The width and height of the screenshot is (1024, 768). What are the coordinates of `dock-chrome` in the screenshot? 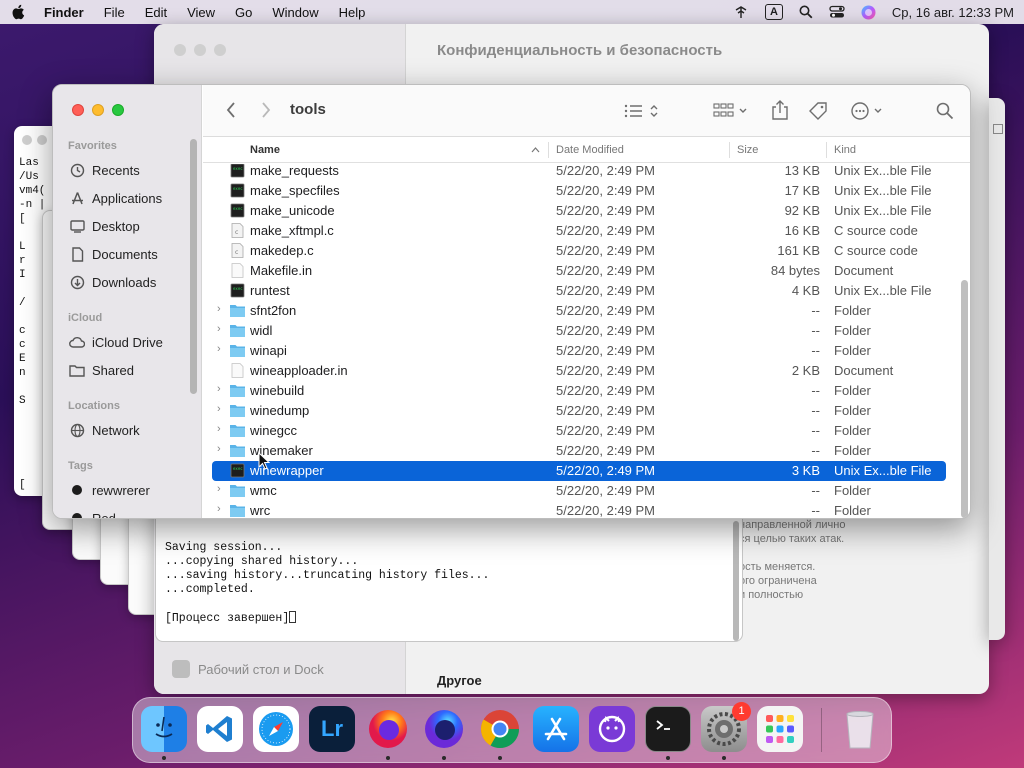 It's located at (500, 729).